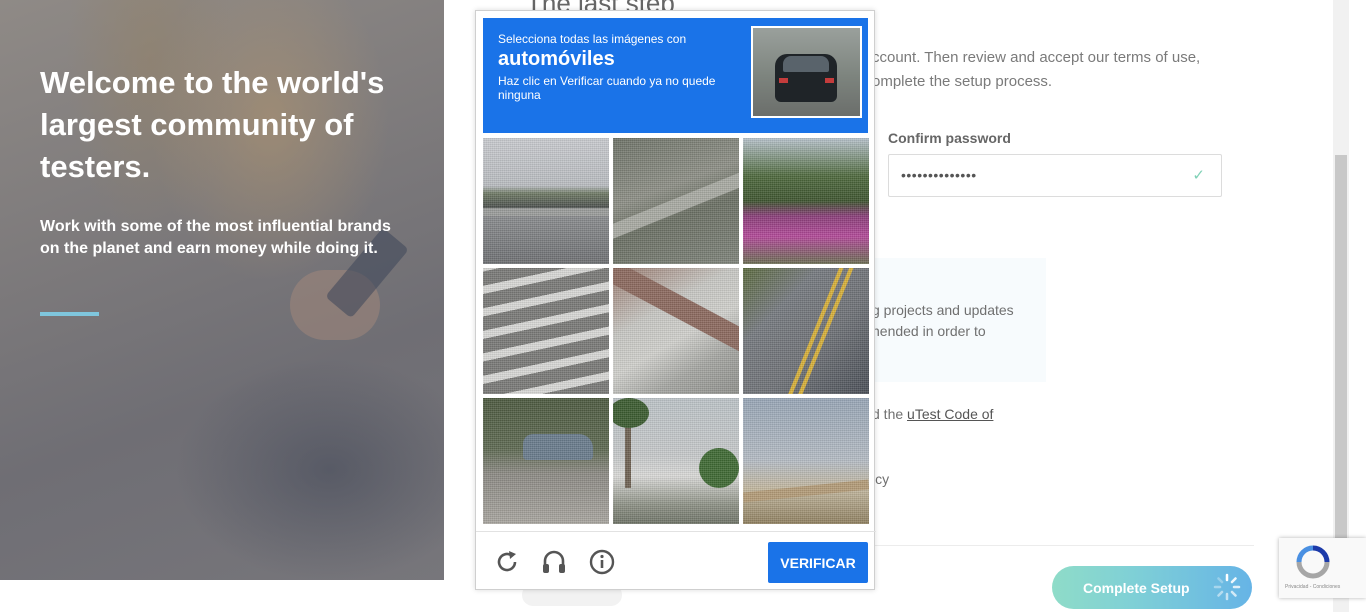 The height and width of the screenshot is (612, 1366). What do you see at coordinates (818, 562) in the screenshot?
I see `verify-button: VERIFICAR` at bounding box center [818, 562].